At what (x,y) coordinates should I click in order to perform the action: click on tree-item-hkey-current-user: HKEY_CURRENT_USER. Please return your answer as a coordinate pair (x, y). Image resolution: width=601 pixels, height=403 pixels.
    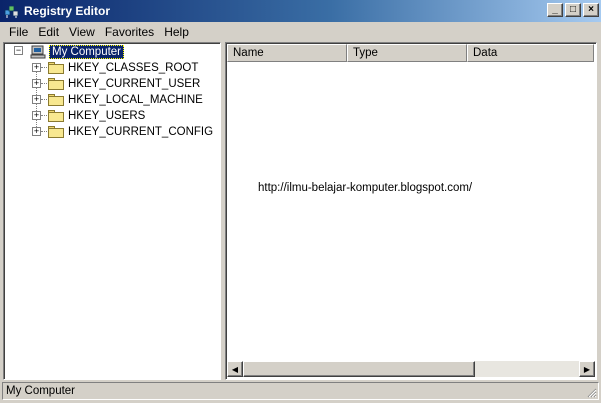
    Looking at the image, I should click on (124, 84).